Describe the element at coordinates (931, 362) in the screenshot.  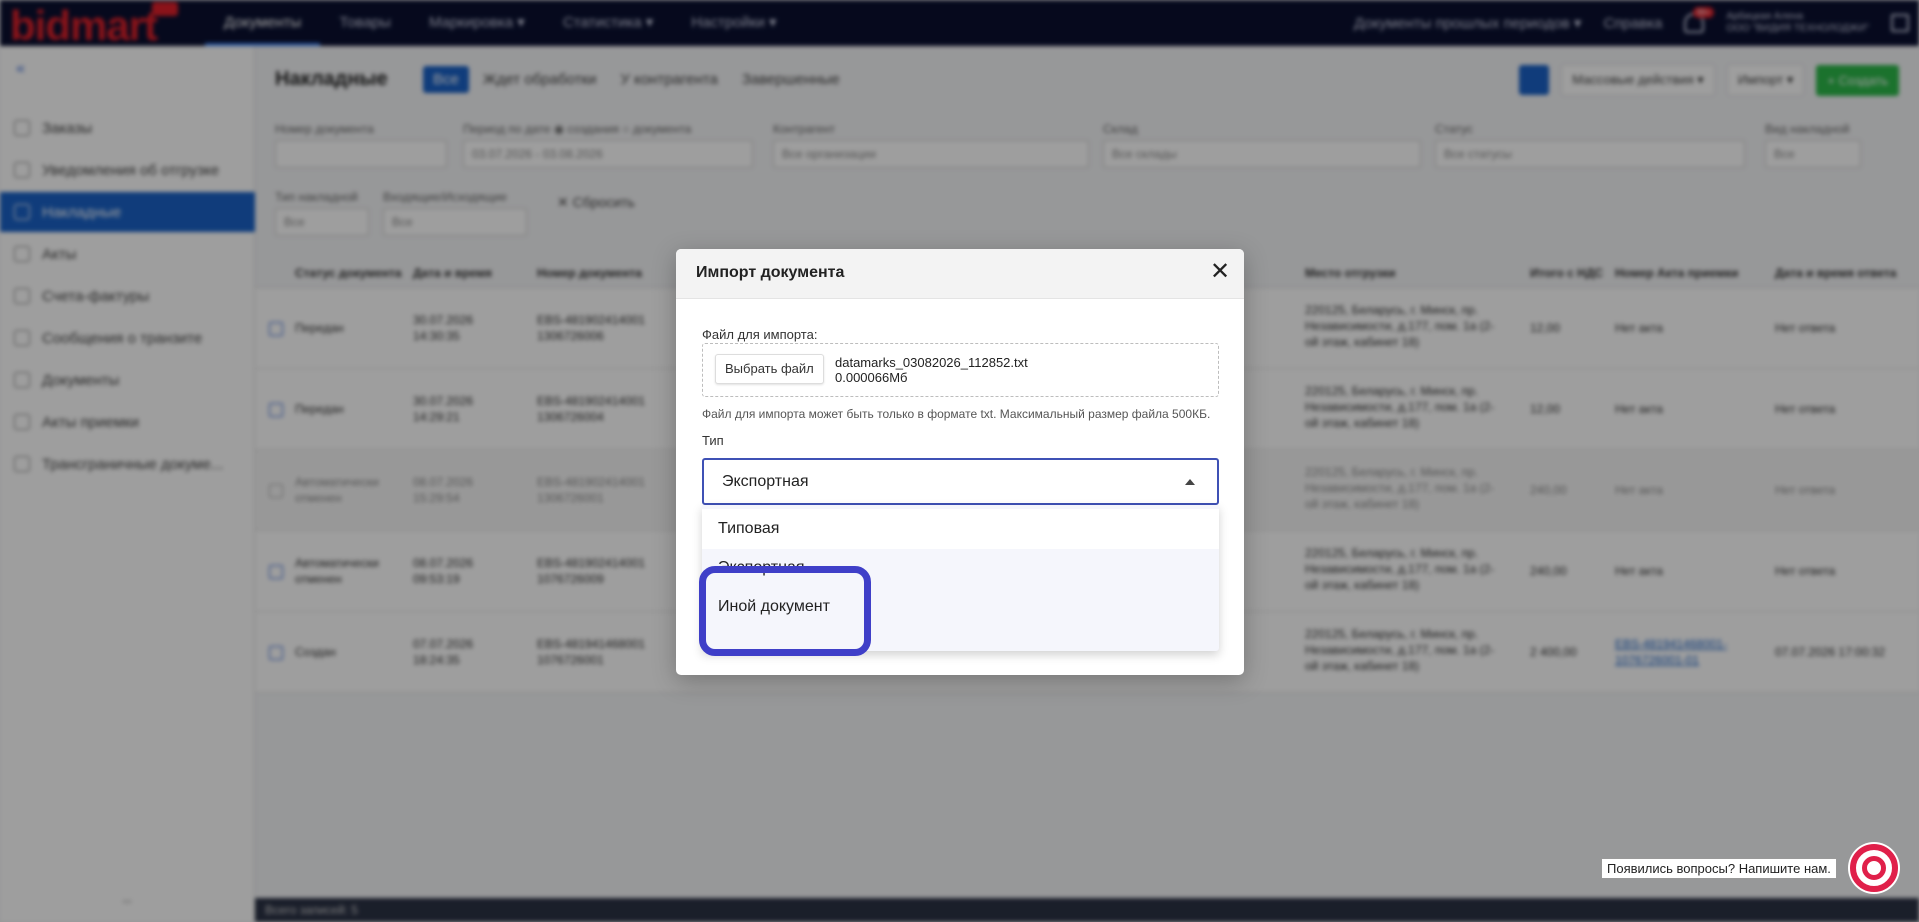
I see `selected-file-name: datamarks_03082026_112852.txt` at that location.